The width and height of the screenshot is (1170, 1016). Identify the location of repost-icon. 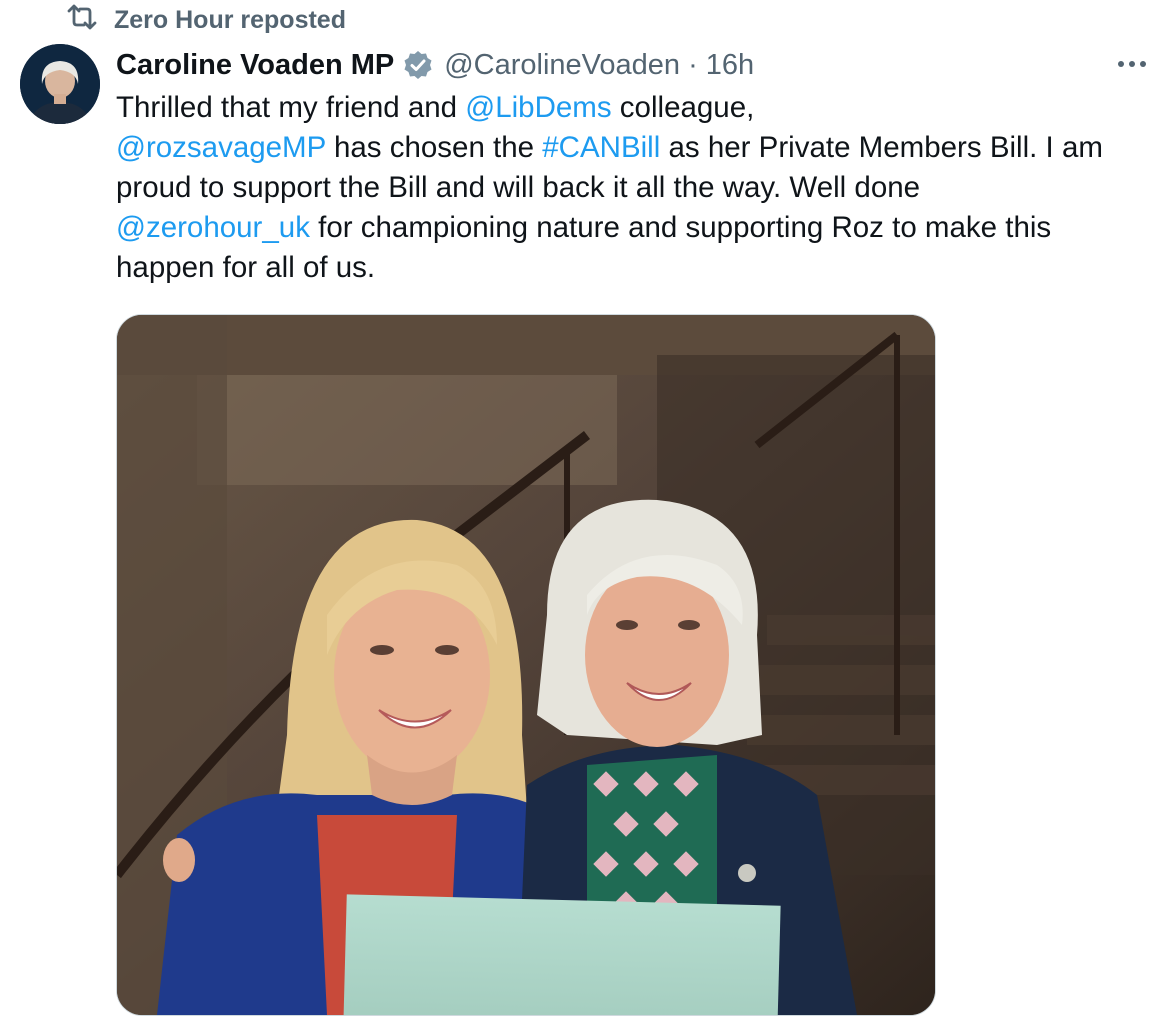
(82, 20).